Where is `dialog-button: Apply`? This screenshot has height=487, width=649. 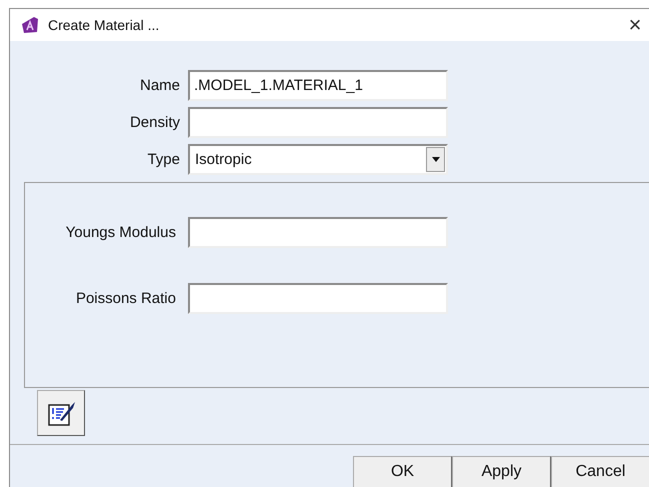
dialog-button: Apply is located at coordinates (501, 471).